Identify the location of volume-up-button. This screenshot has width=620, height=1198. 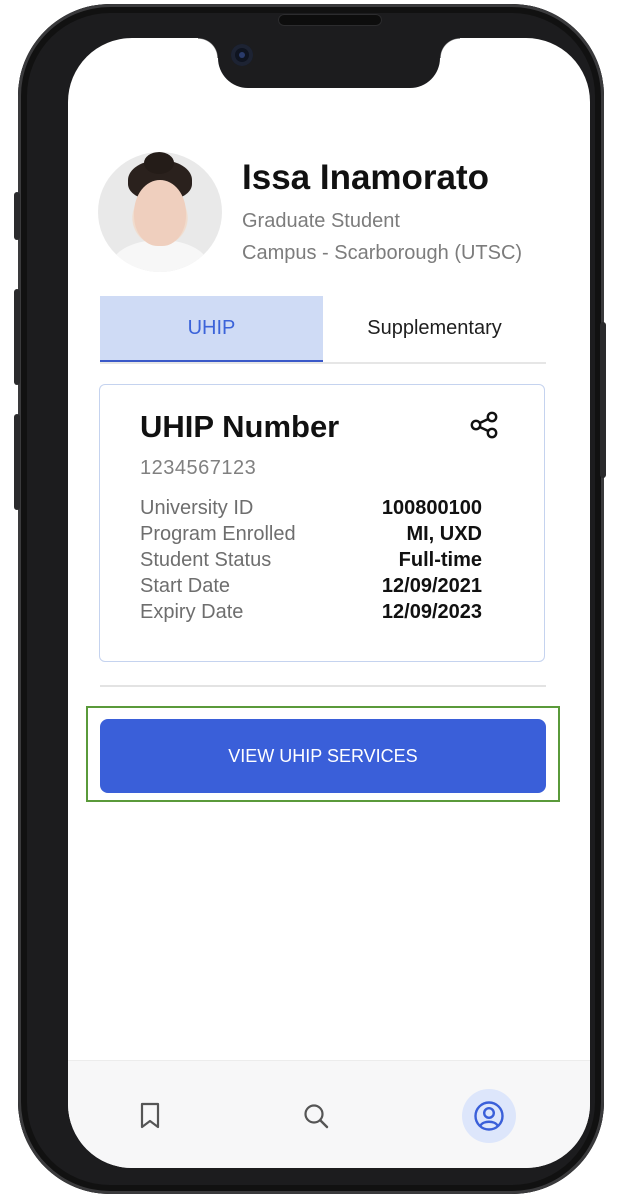
(17, 337).